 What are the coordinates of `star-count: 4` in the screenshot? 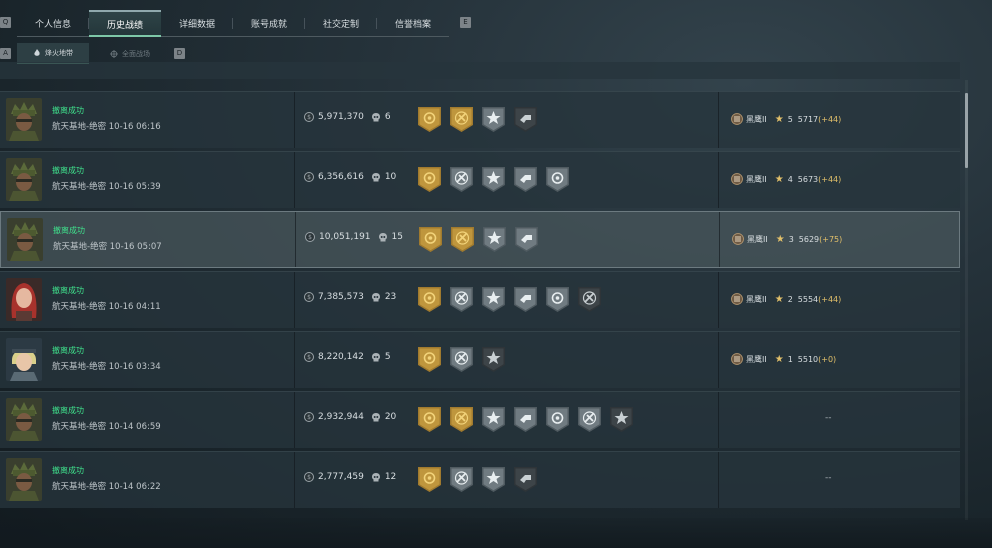 It's located at (790, 179).